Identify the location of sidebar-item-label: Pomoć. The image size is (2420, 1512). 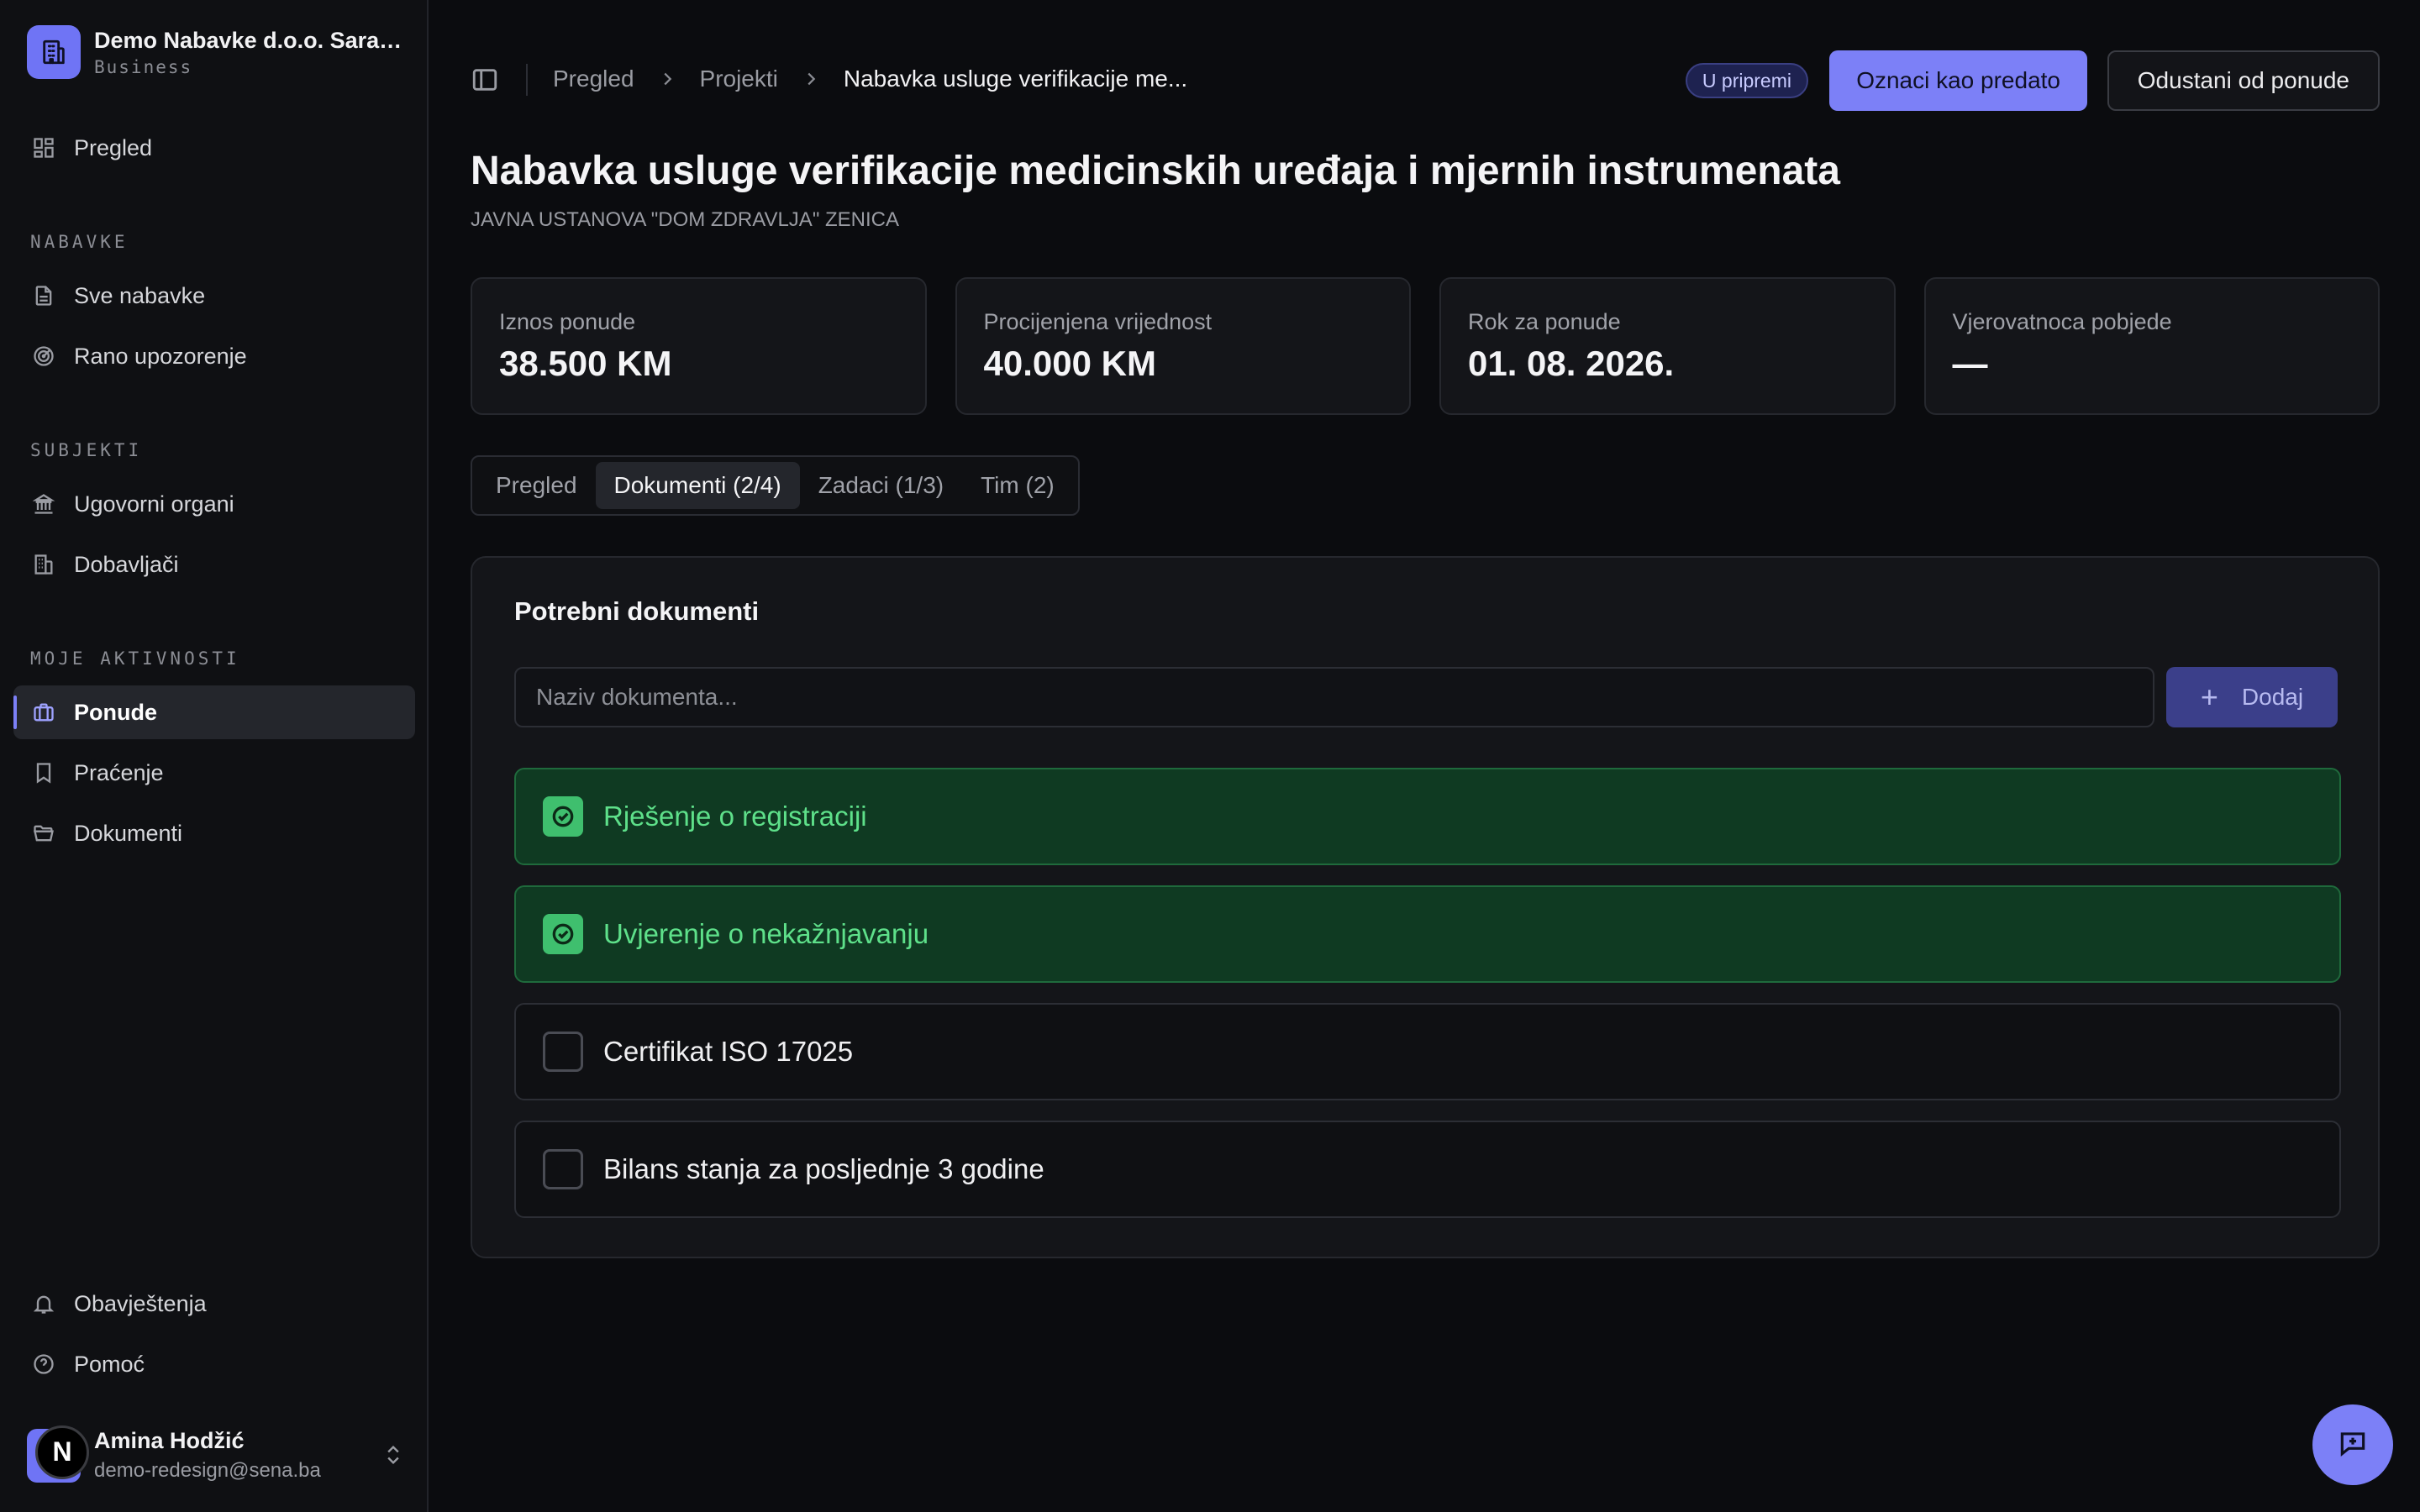
(109, 1364).